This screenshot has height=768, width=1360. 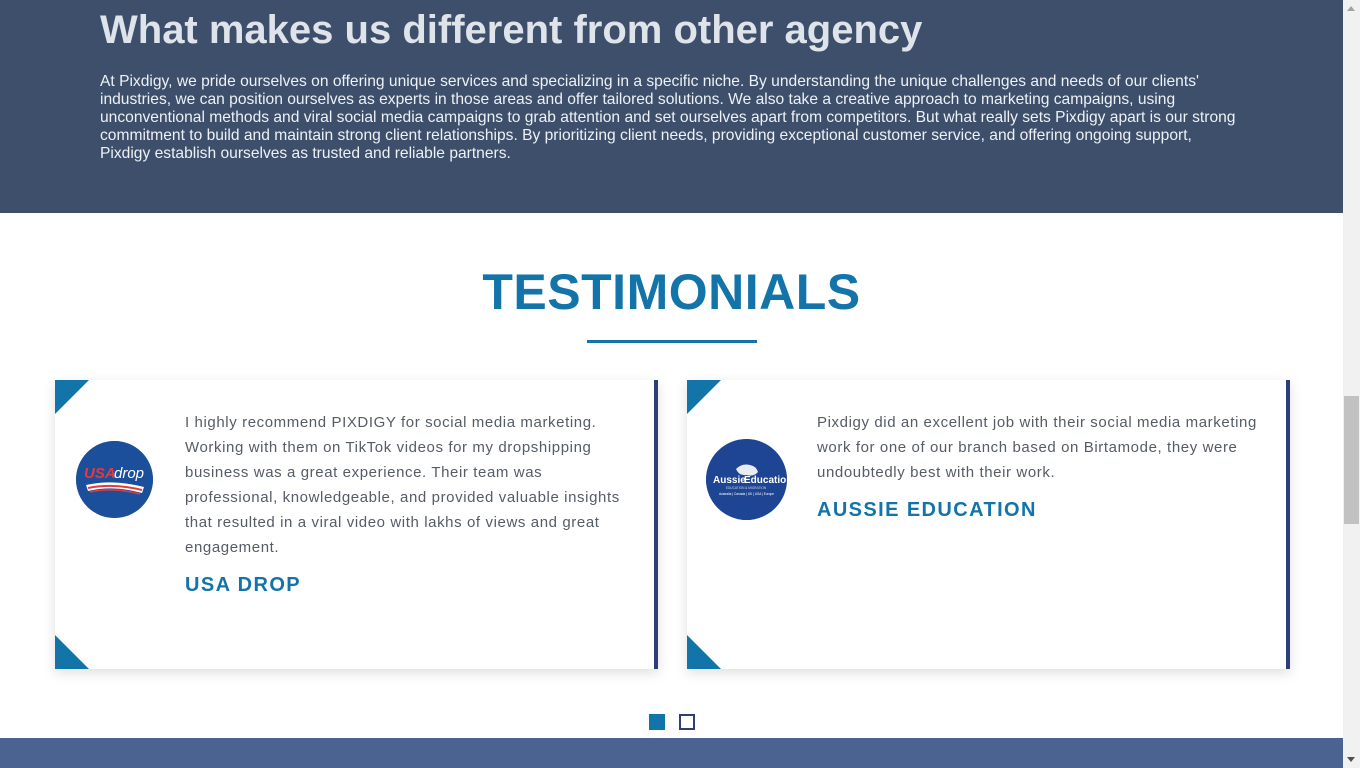 I want to click on testimonials-heading: TESTIMONIALS, so click(x=671, y=292).